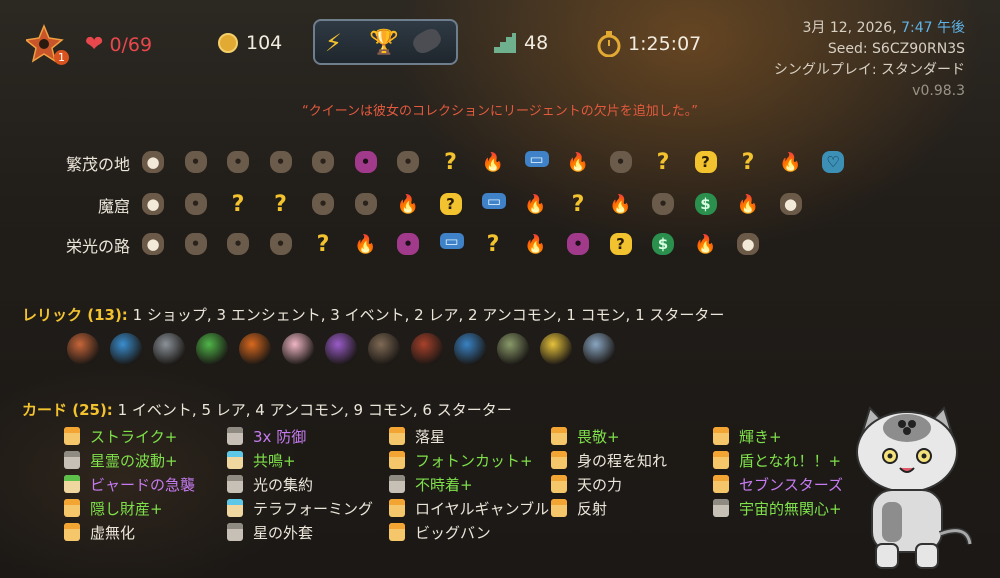 The height and width of the screenshot is (578, 1000). I want to click on anchor-icon, so click(470, 349).